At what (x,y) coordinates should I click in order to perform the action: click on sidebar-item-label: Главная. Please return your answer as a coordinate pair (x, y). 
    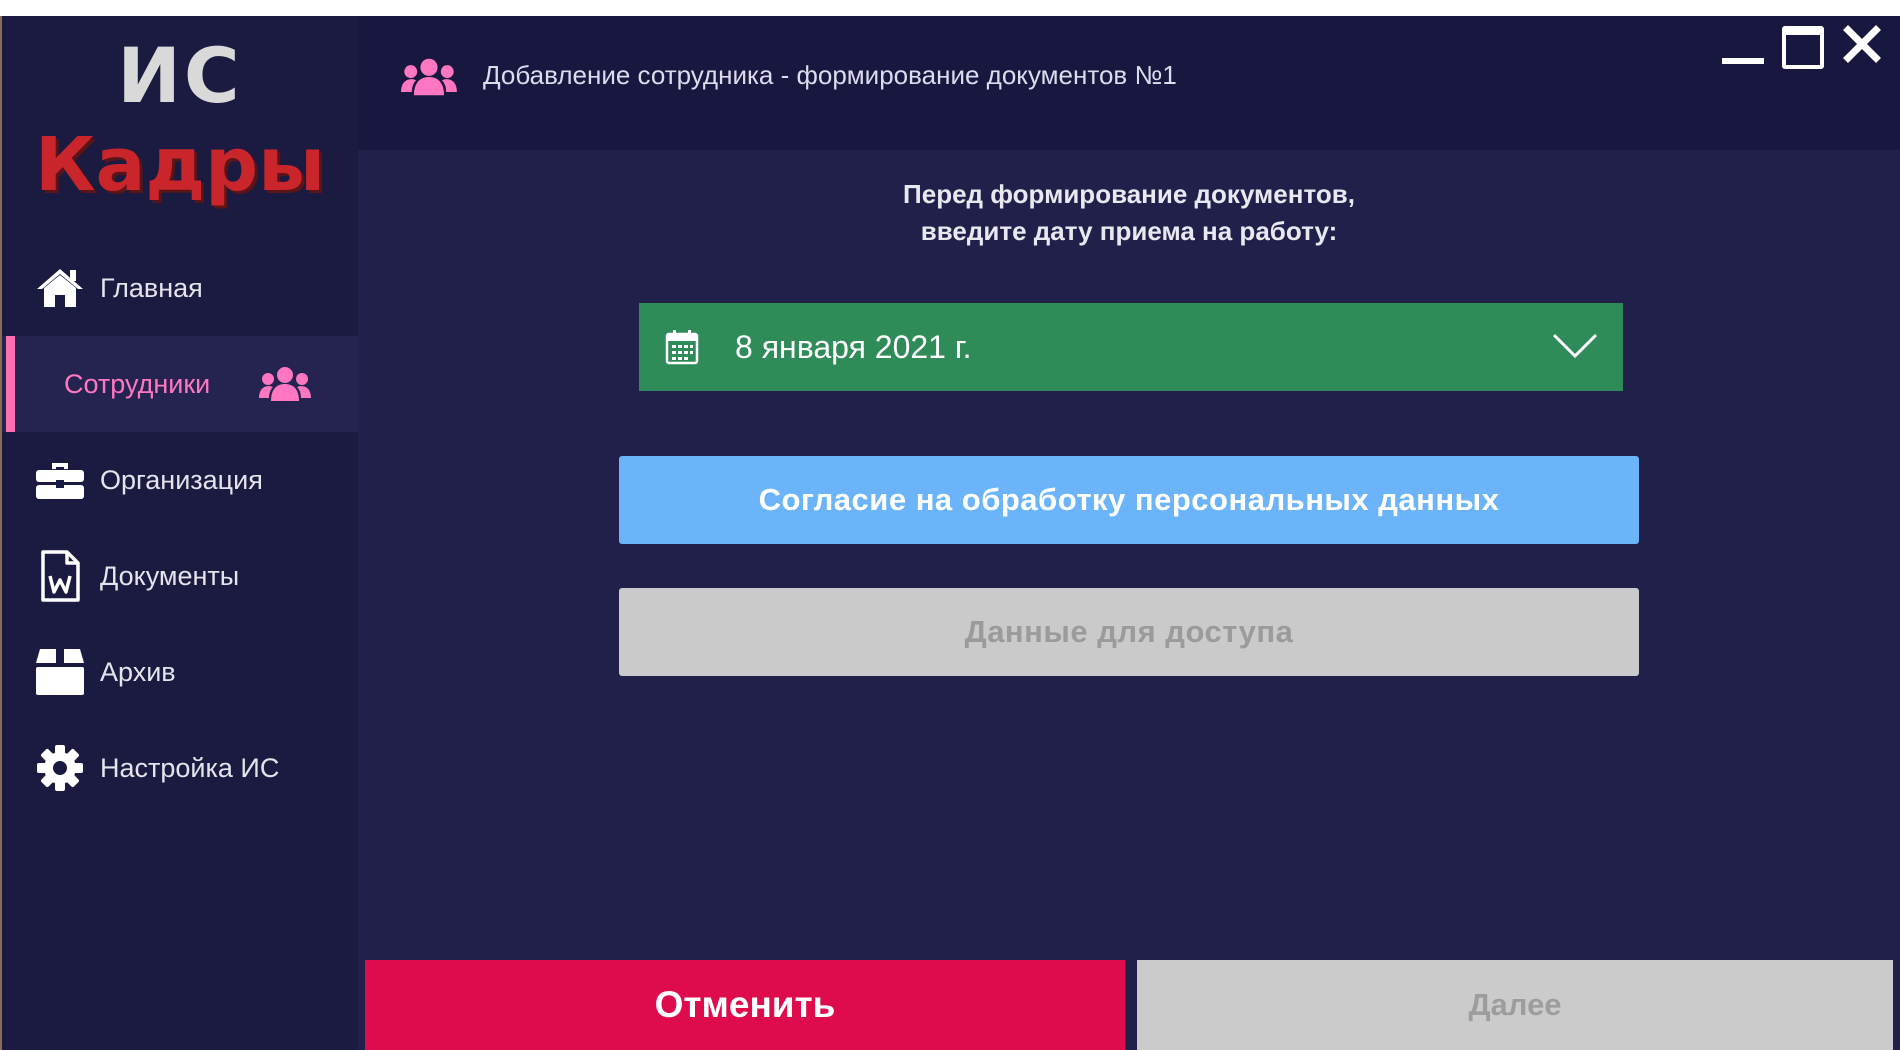
    Looking at the image, I should click on (151, 287).